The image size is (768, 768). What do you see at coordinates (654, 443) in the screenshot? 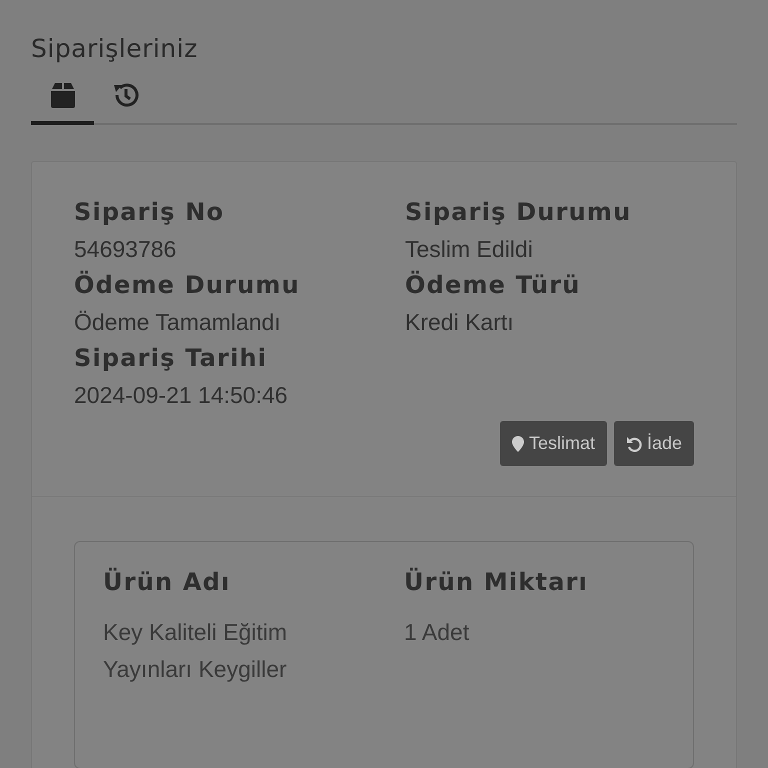
I see `return-button: İade` at bounding box center [654, 443].